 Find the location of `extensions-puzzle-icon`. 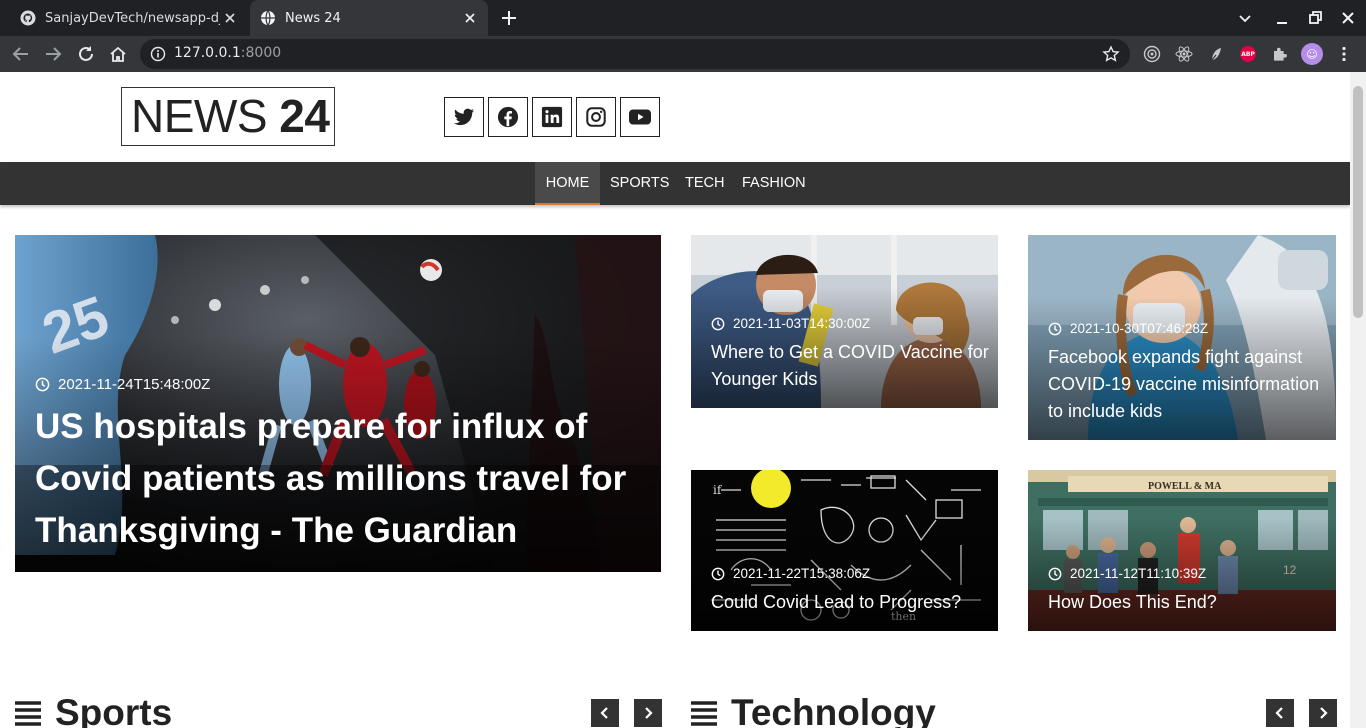

extensions-puzzle-icon is located at coordinates (1280, 54).